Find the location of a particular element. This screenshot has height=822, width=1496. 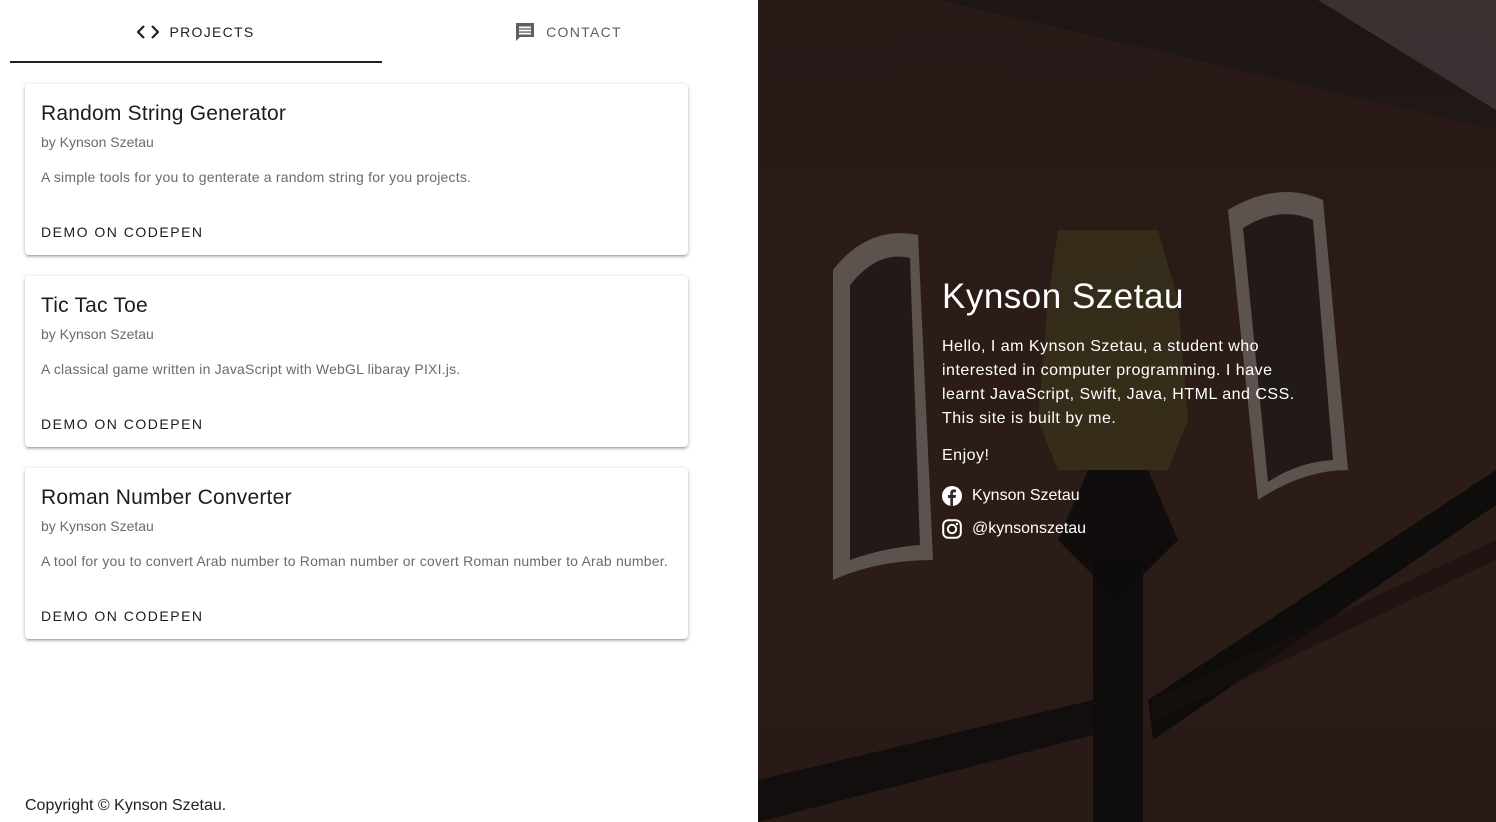

profile-enjoy: Enjoy! is located at coordinates (966, 455).